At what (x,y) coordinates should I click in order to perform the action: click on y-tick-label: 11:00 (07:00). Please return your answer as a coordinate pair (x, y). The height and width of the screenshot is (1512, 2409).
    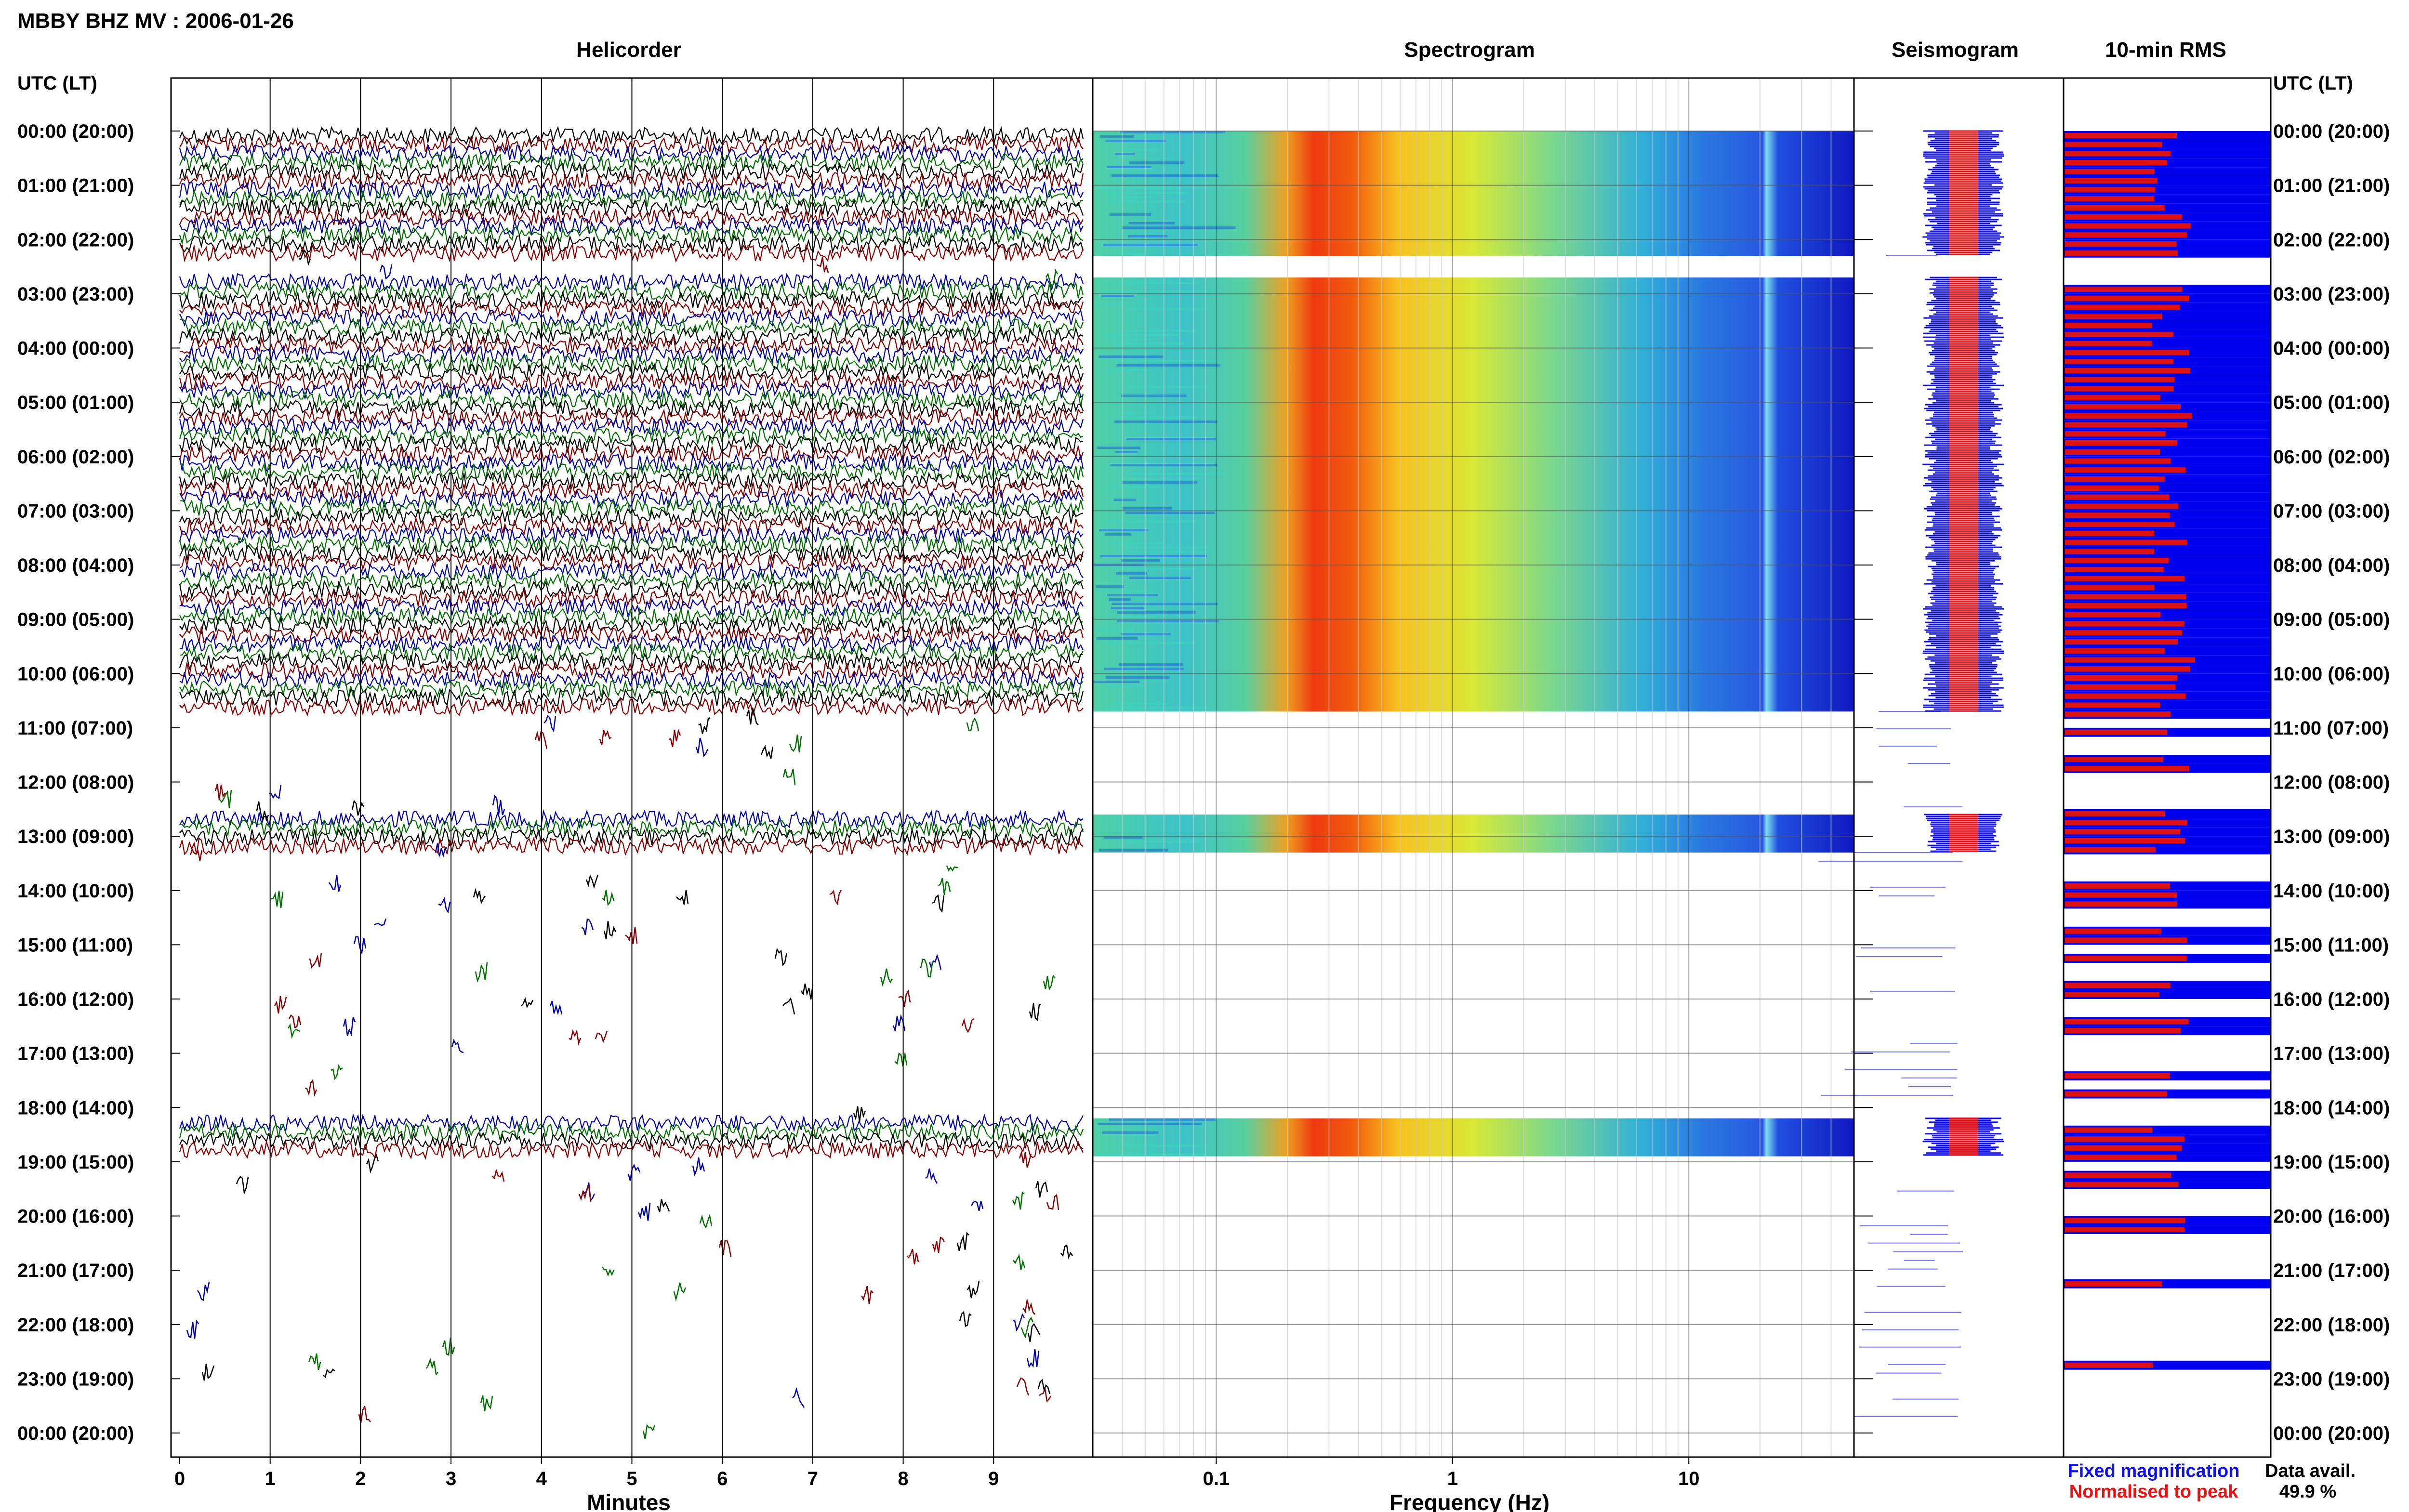
    Looking at the image, I should click on (75, 728).